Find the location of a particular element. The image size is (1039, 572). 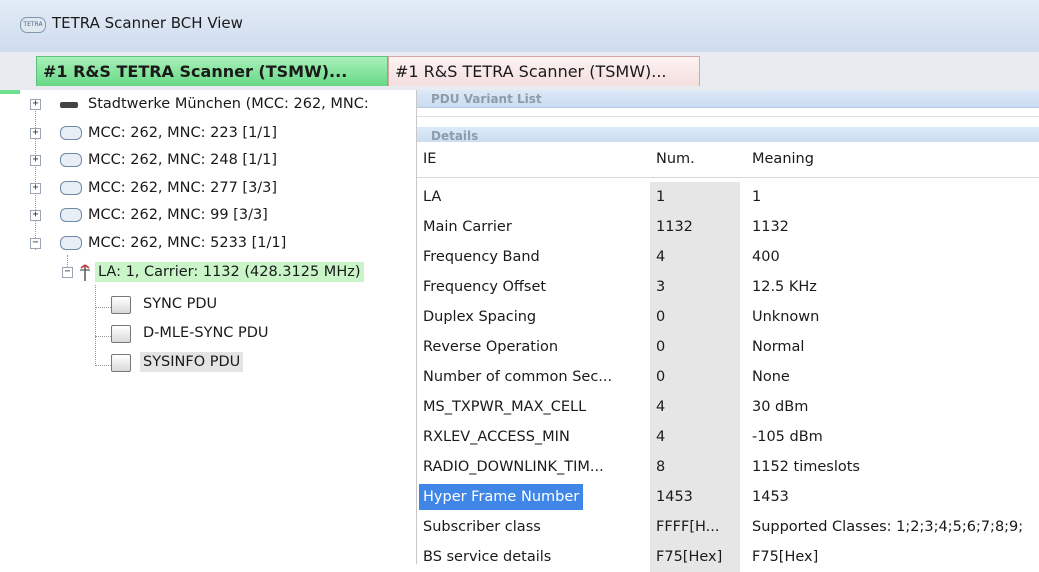

tree-node-label: D-MLE-SYNC PDU is located at coordinates (206, 333).